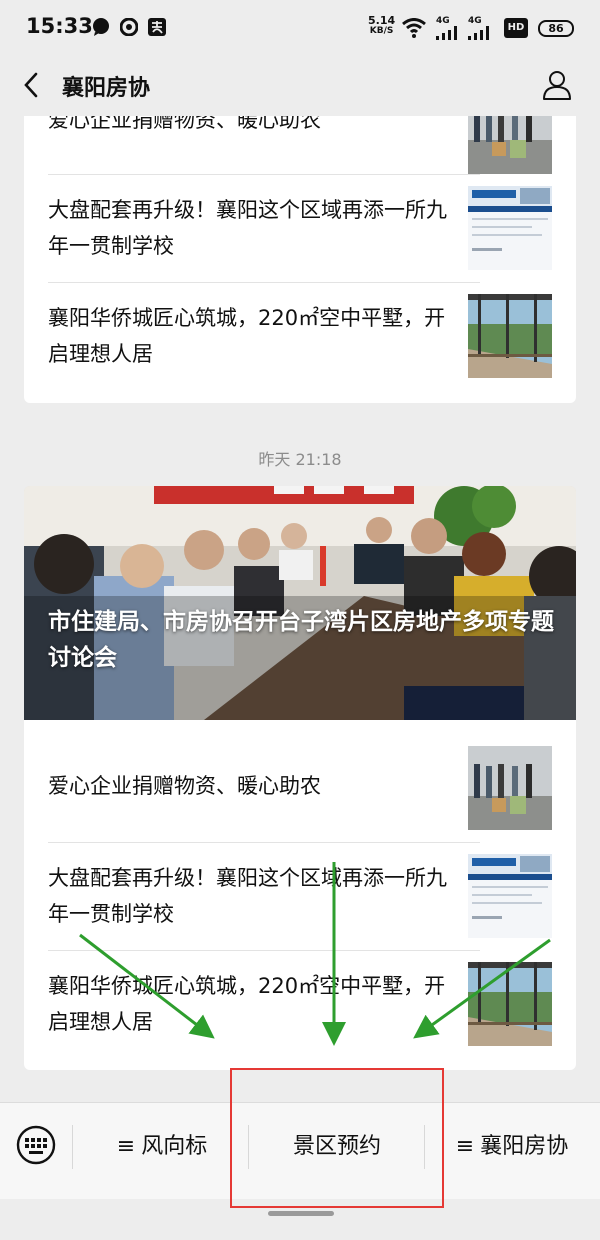  What do you see at coordinates (157, 27) in the screenshot?
I see `alipay-icon` at bounding box center [157, 27].